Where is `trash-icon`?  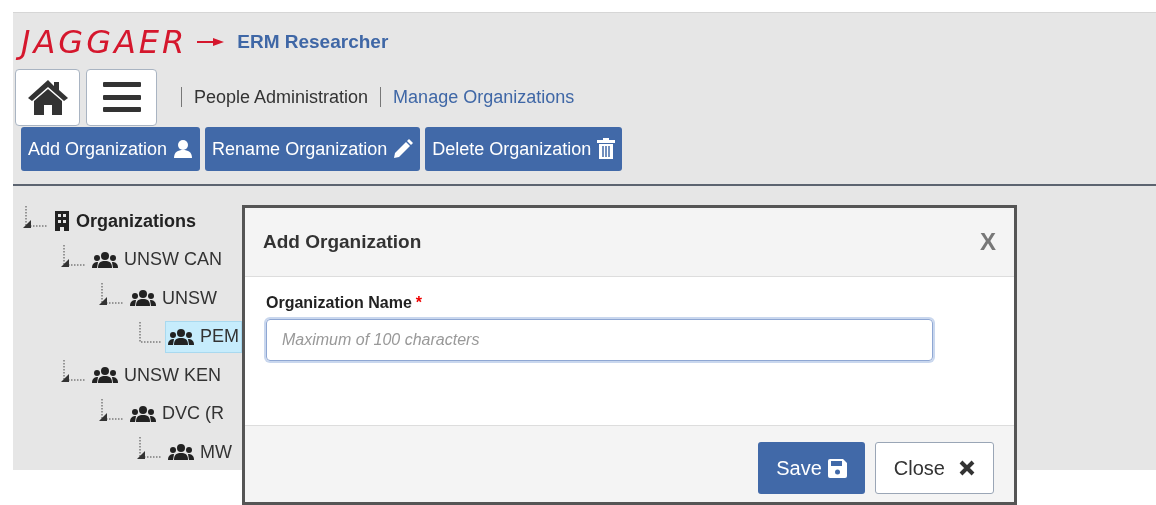
trash-icon is located at coordinates (606, 149).